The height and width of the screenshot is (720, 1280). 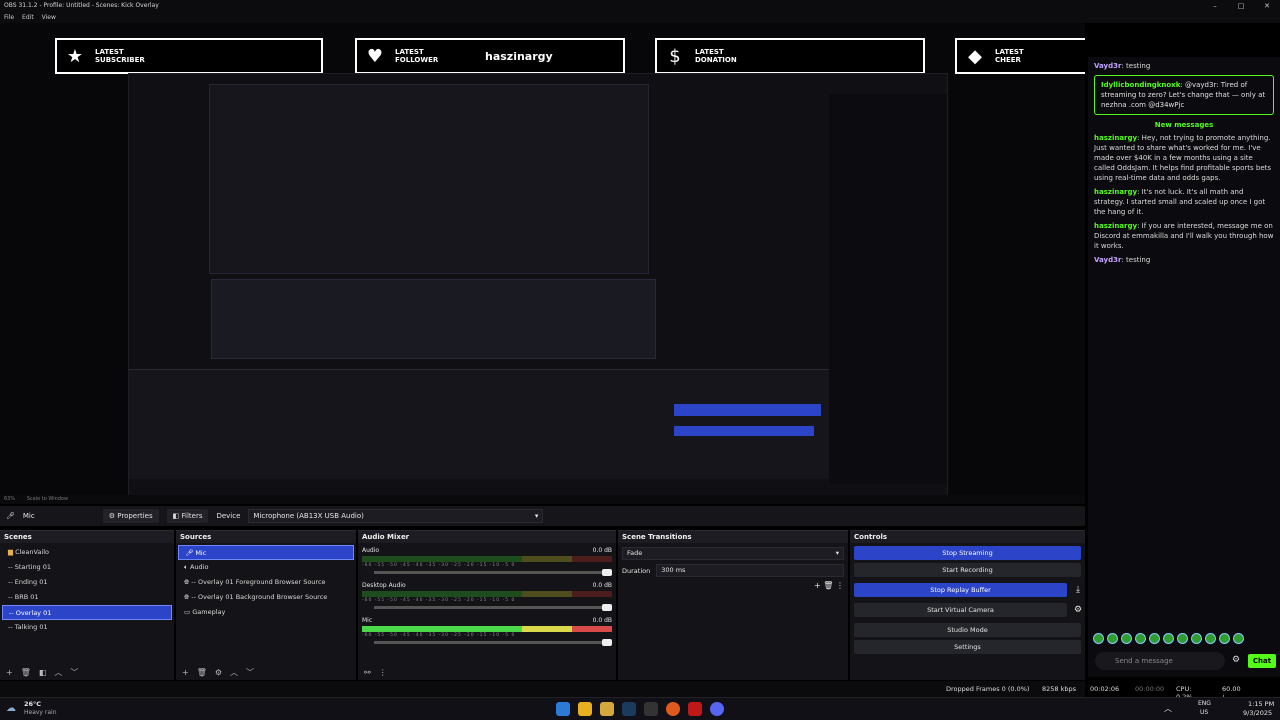 I want to click on chat-settings-gear-icon: ⚙, so click(x=1236, y=660).